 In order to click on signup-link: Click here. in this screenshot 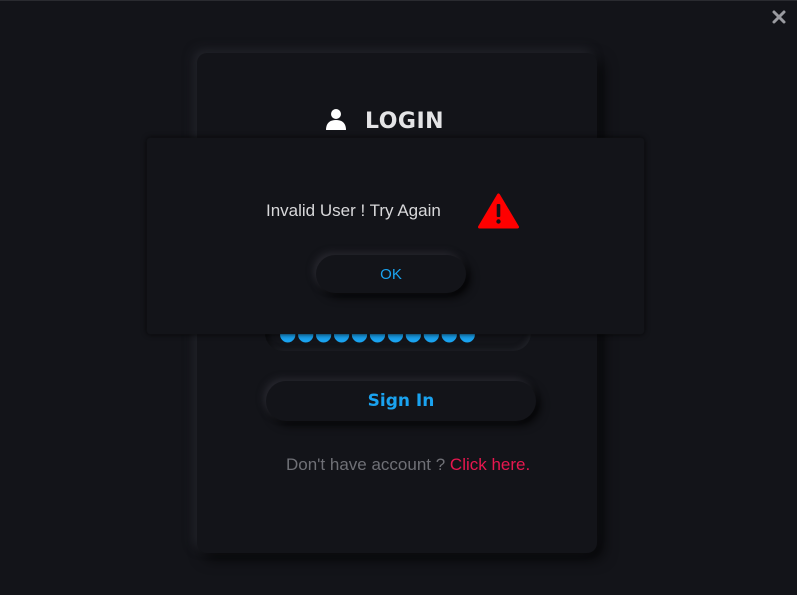, I will do `click(490, 464)`.